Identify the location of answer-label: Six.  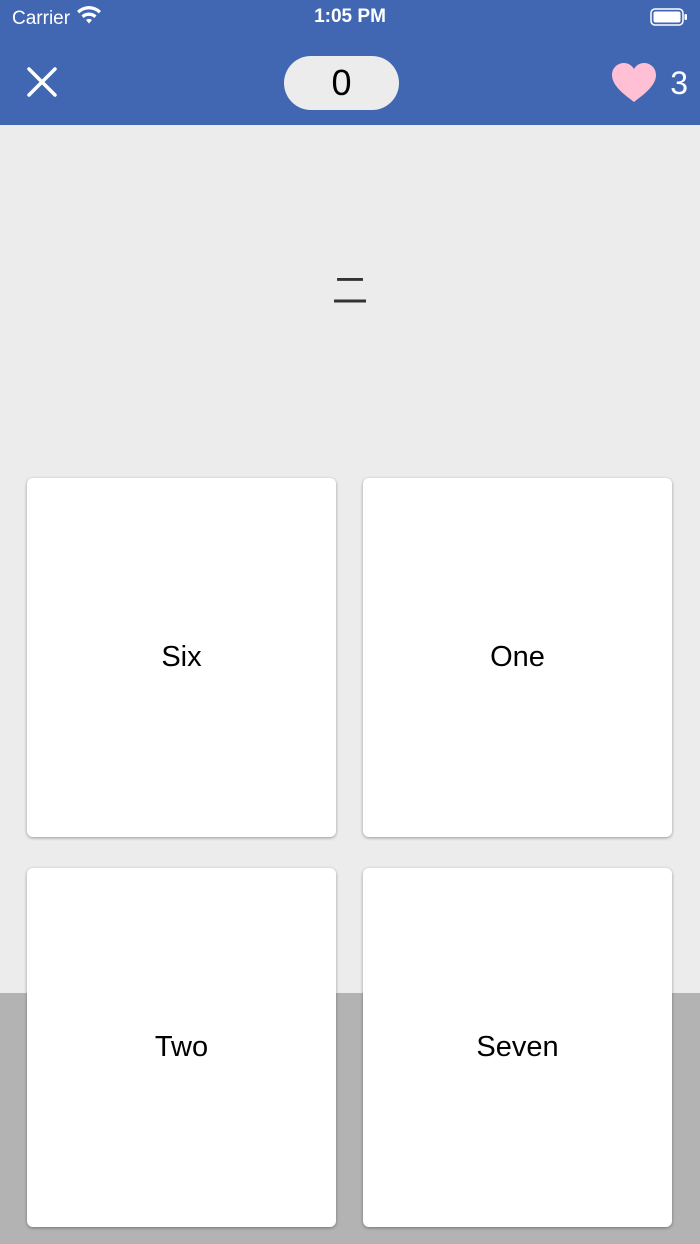
(181, 657).